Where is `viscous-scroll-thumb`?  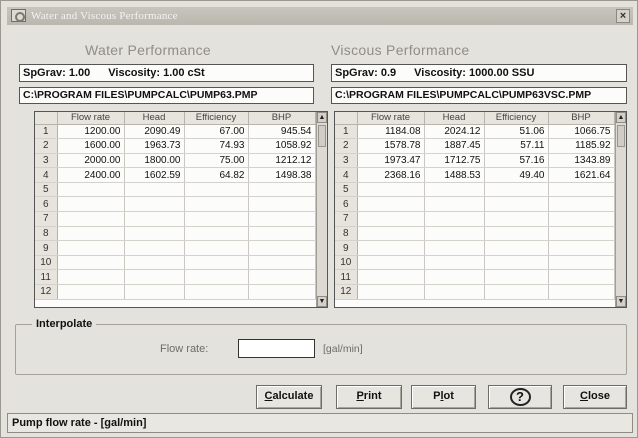
viscous-scroll-thumb is located at coordinates (621, 136).